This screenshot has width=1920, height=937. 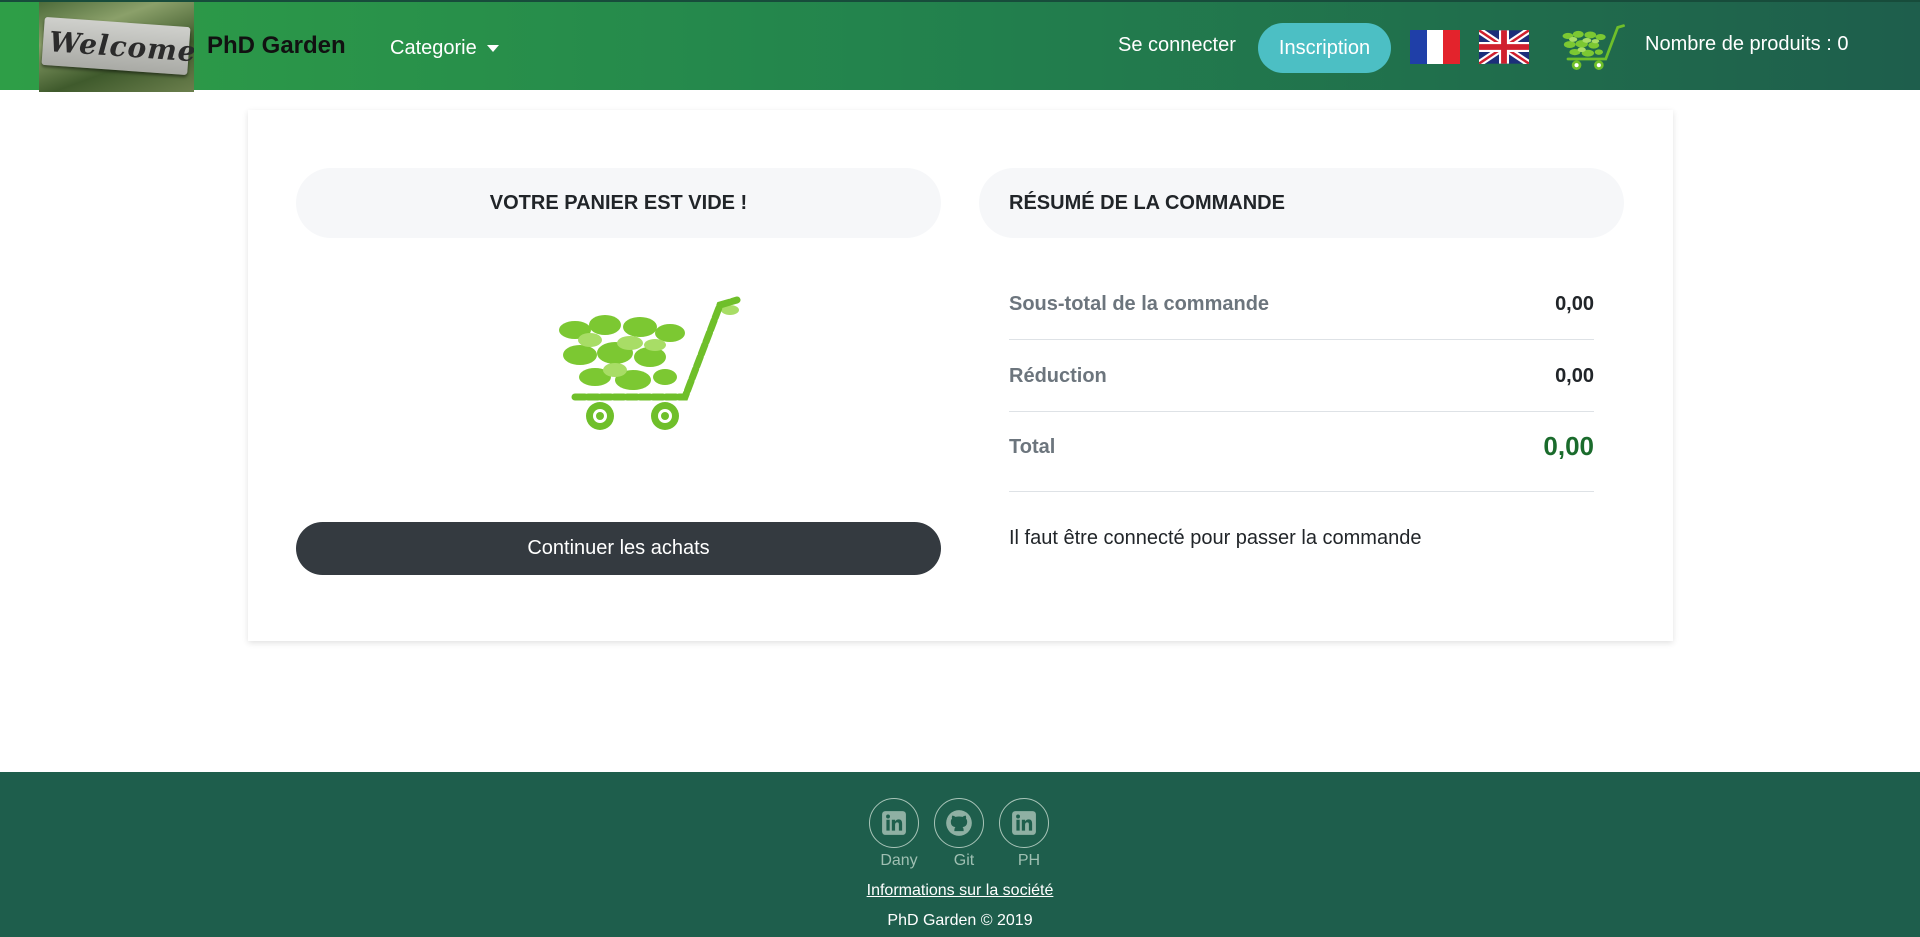 What do you see at coordinates (1029, 860) in the screenshot?
I see `social-label-ph: PH` at bounding box center [1029, 860].